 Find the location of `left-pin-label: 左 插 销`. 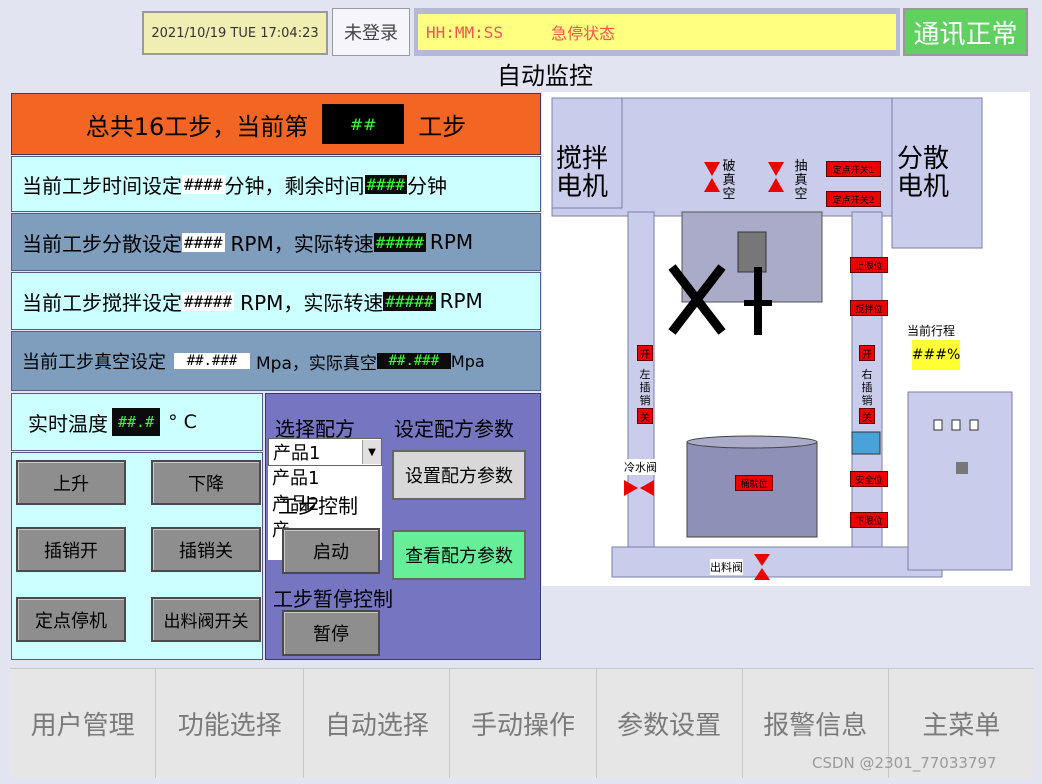

left-pin-label: 左 插 销 is located at coordinates (645, 387).